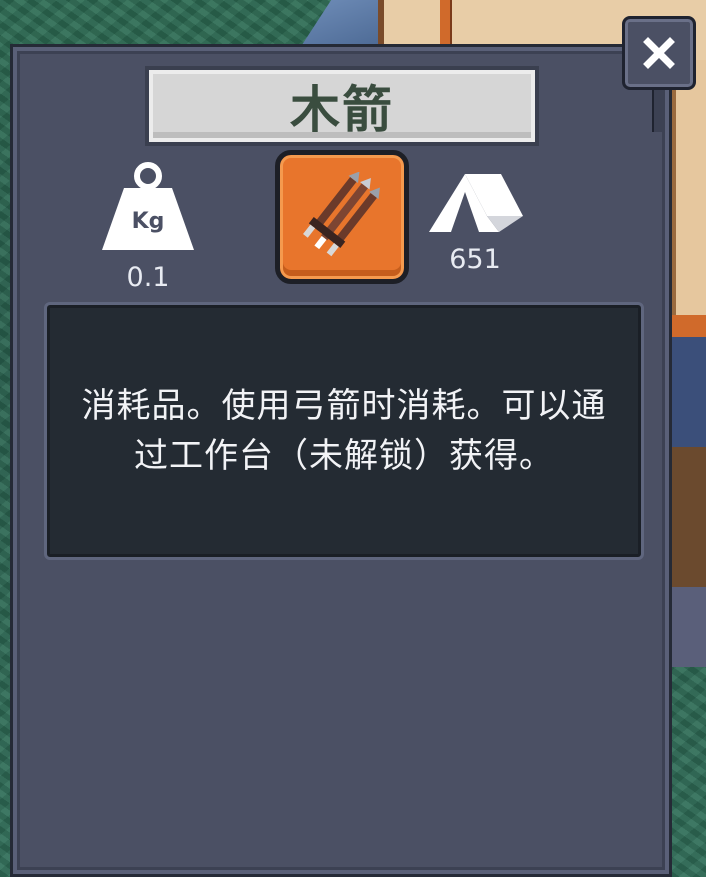 This screenshot has width=706, height=877. I want to click on weight-value: 0.1, so click(148, 277).